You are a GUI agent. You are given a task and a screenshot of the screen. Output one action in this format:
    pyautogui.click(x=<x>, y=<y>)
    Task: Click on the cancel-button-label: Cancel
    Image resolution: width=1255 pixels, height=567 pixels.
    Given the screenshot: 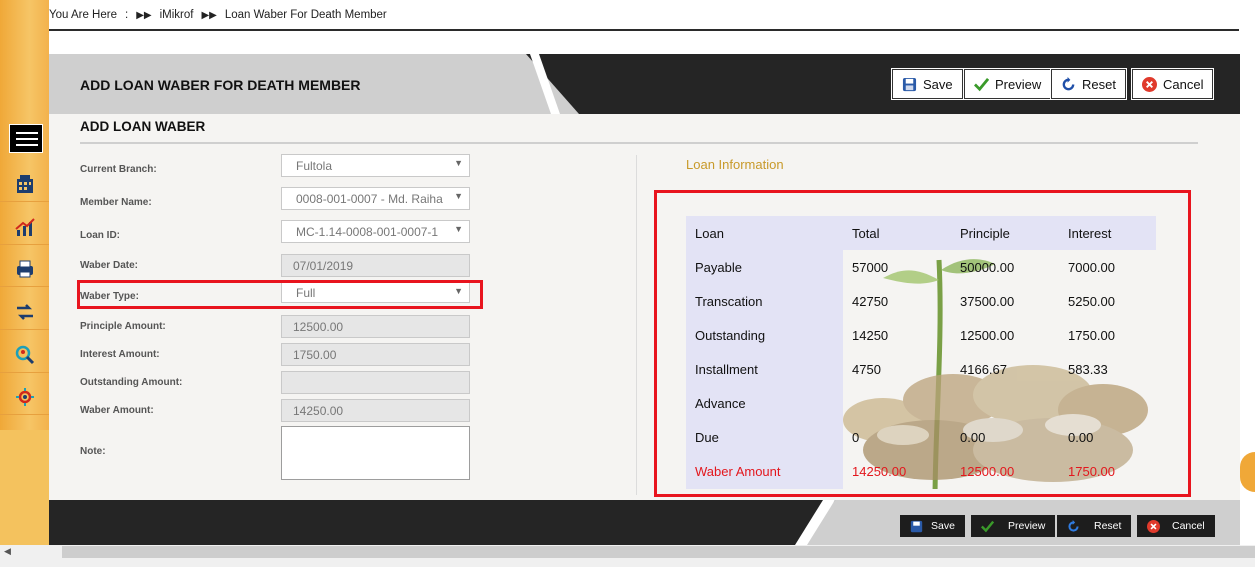 What is the action you would take?
    pyautogui.click(x=1183, y=84)
    